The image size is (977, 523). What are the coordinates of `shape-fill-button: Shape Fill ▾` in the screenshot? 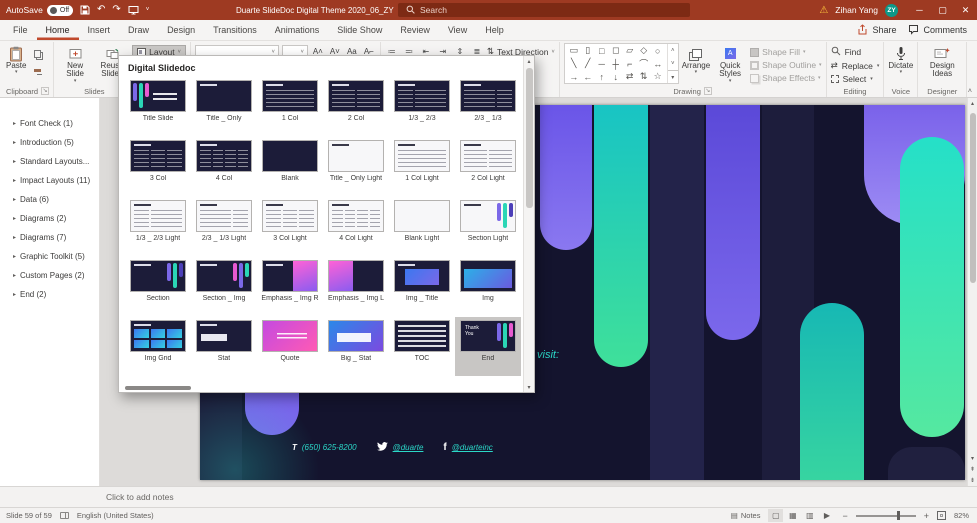 It's located at (785, 52).